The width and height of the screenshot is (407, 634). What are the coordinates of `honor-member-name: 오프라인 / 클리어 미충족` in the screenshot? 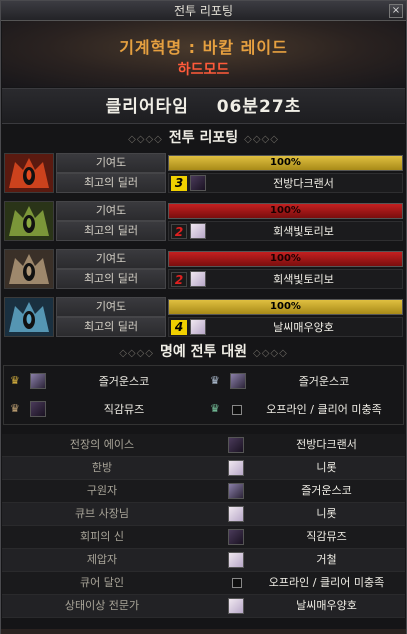 It's located at (324, 409).